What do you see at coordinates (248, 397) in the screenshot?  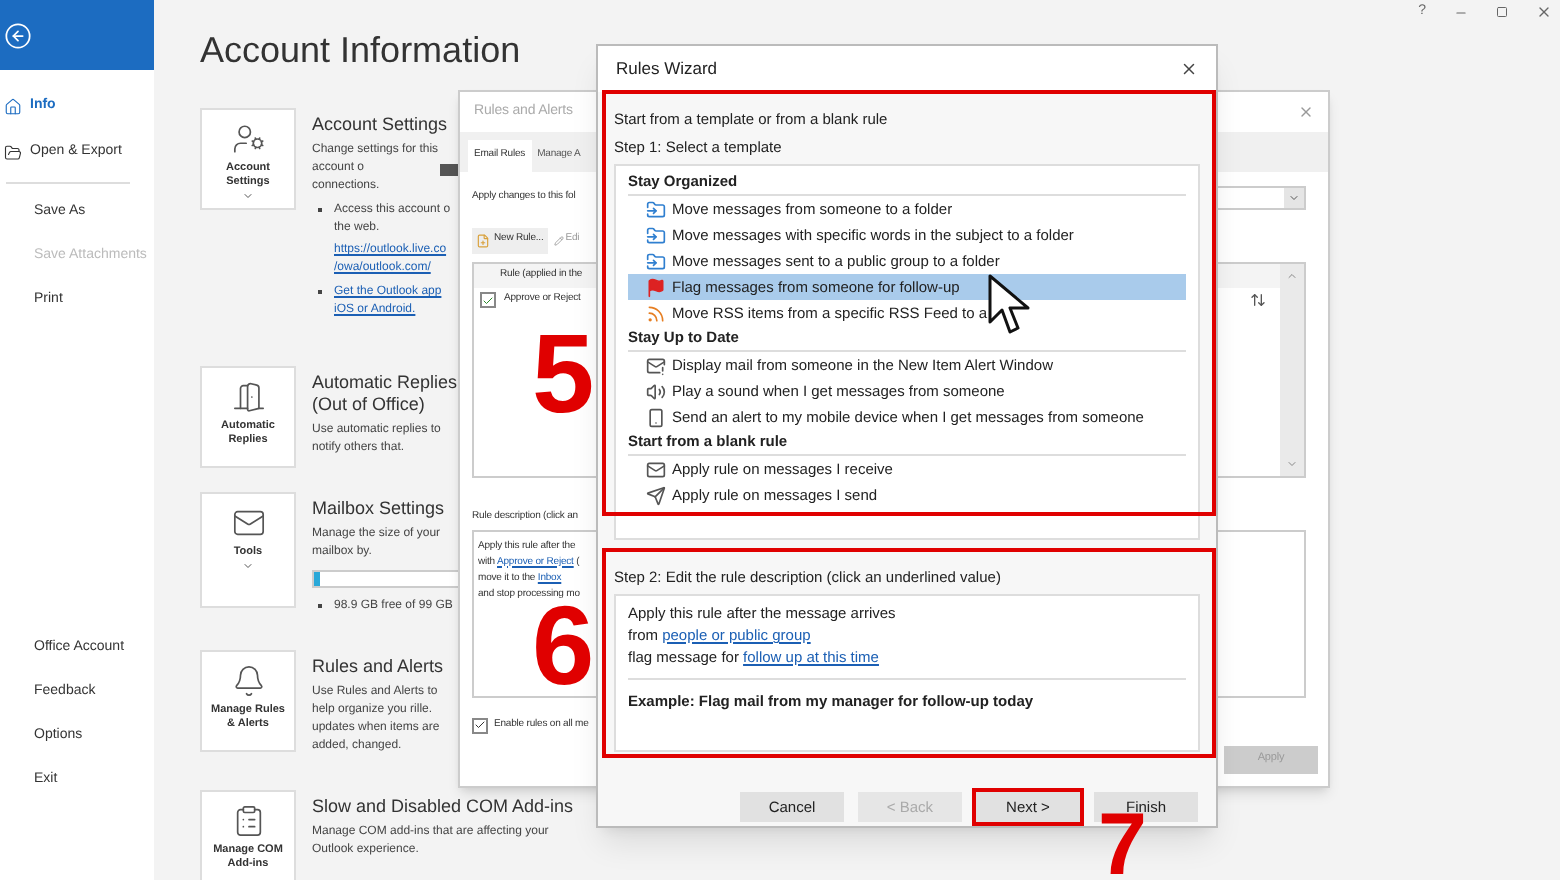 I see `door-icon` at bounding box center [248, 397].